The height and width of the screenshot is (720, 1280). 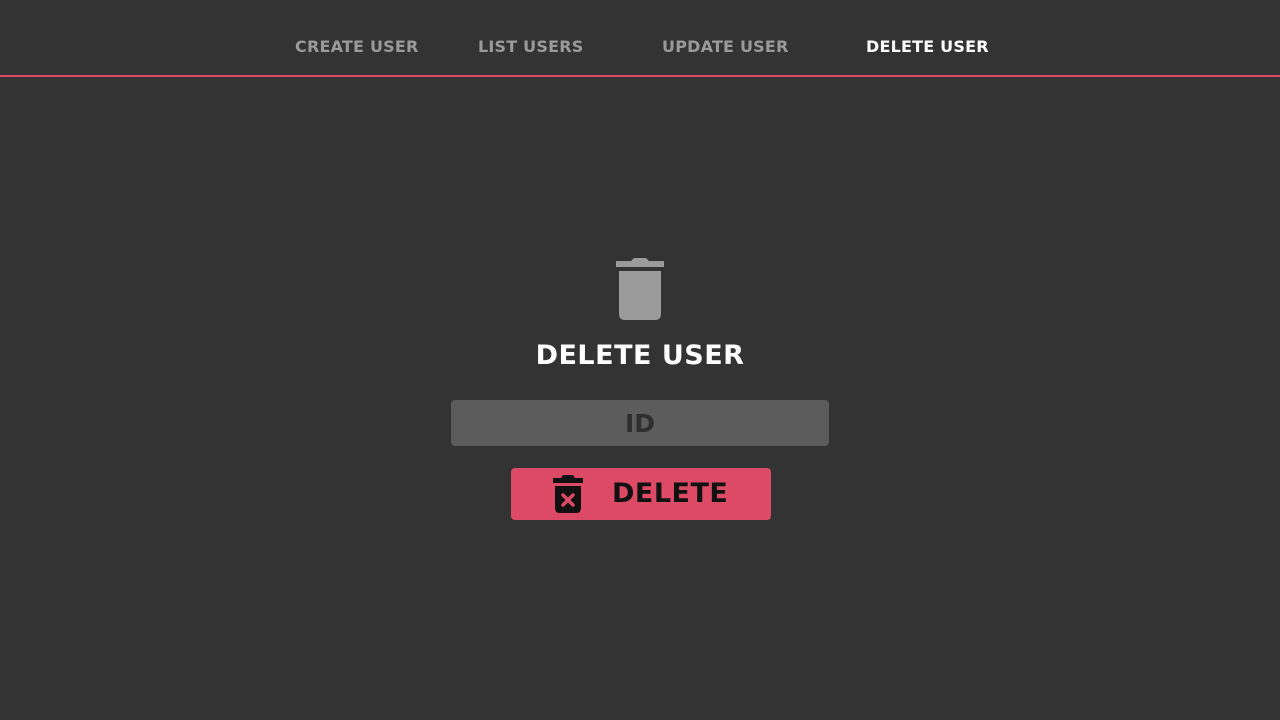 I want to click on tab-create-user: CREATE USER, so click(x=357, y=46).